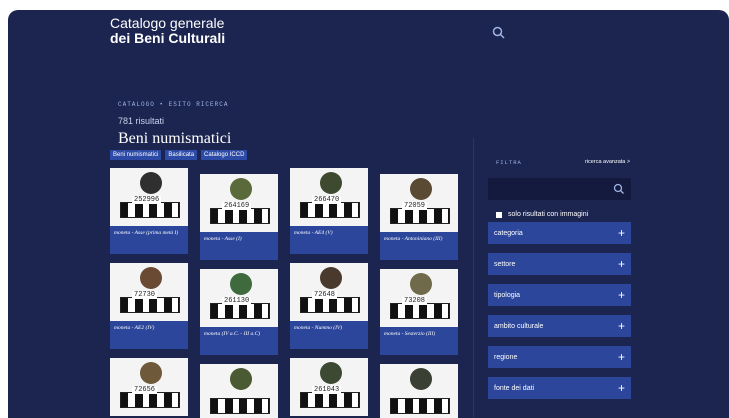 The image size is (729, 418). What do you see at coordinates (559, 388) in the screenshot?
I see `facet-fonte-dei-dati: fonte dei dati +` at bounding box center [559, 388].